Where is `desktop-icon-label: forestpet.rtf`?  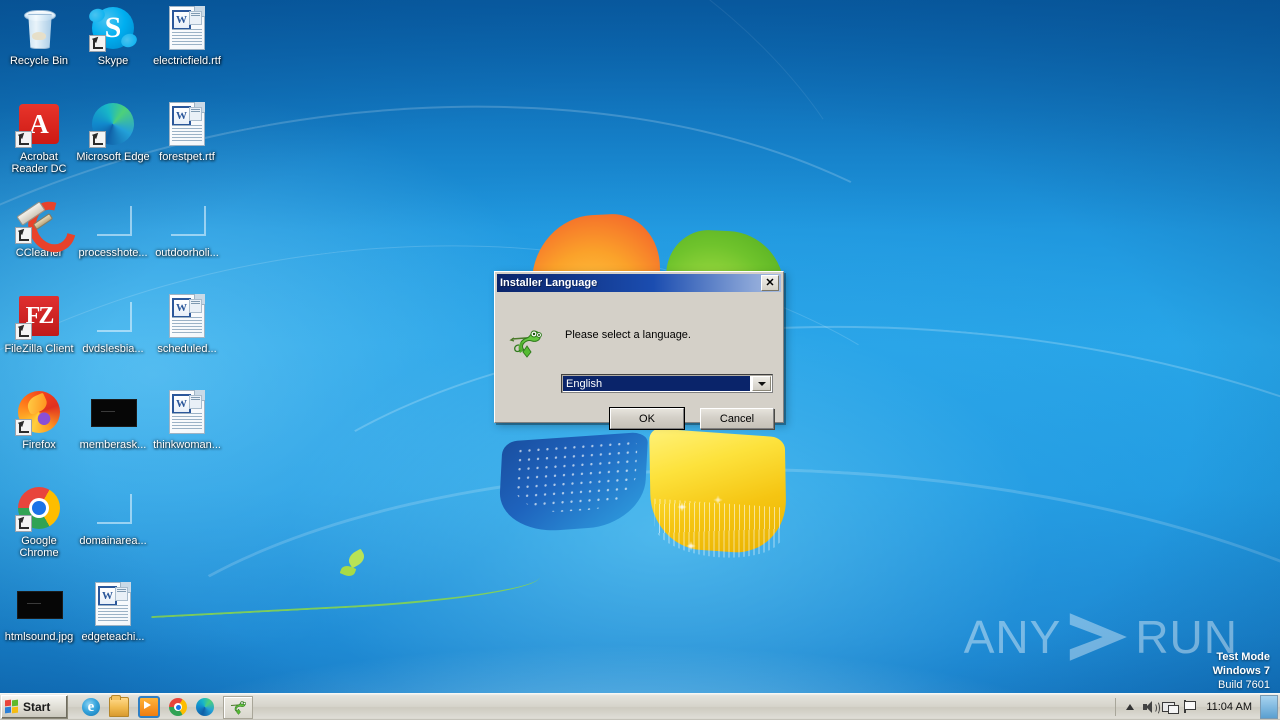 desktop-icon-label: forestpet.rtf is located at coordinates (187, 157).